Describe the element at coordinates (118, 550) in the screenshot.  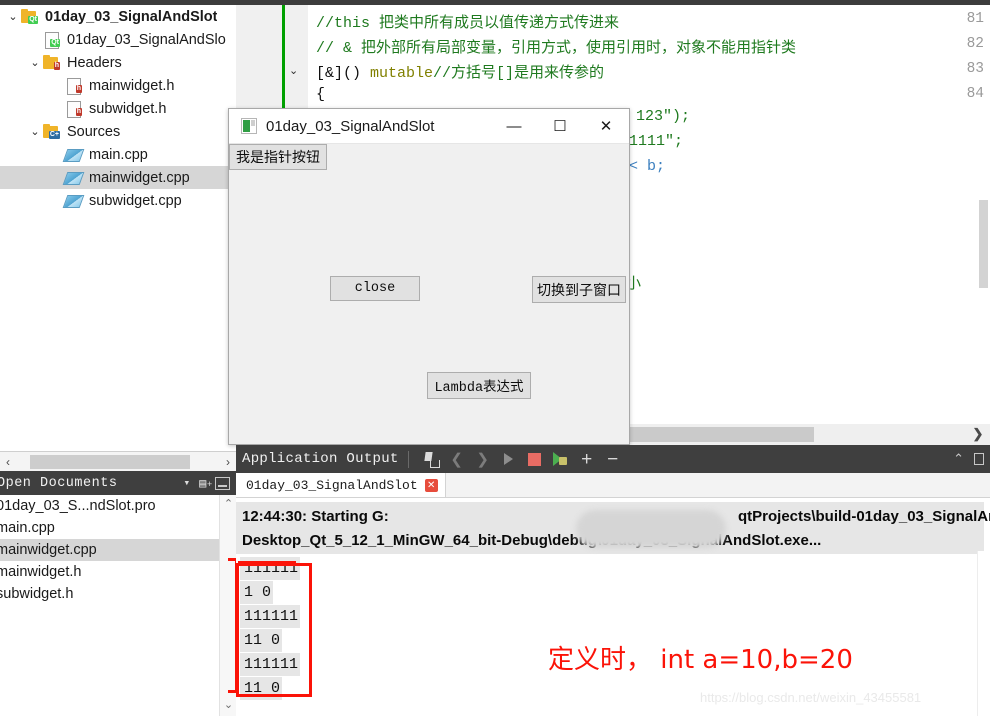
I see `open-document-item: mainwidget.cpp` at that location.